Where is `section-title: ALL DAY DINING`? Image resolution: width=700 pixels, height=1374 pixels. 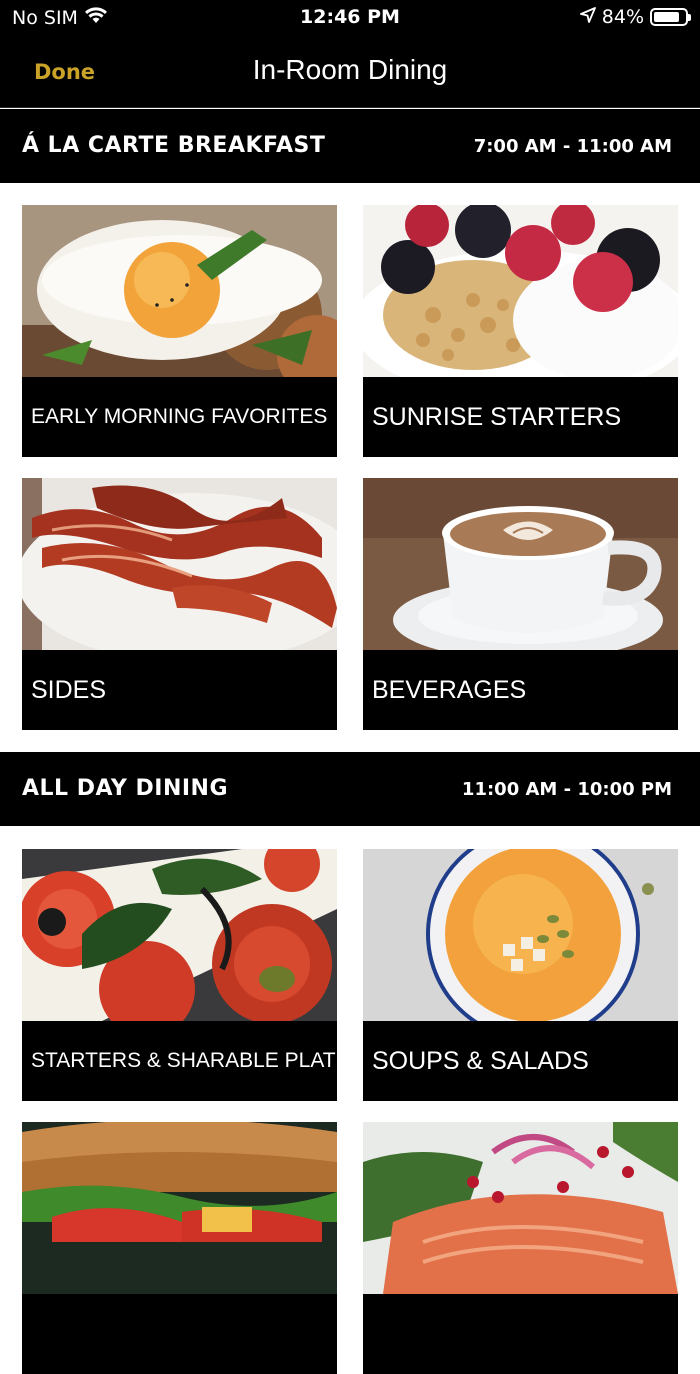 section-title: ALL DAY DINING is located at coordinates (125, 788).